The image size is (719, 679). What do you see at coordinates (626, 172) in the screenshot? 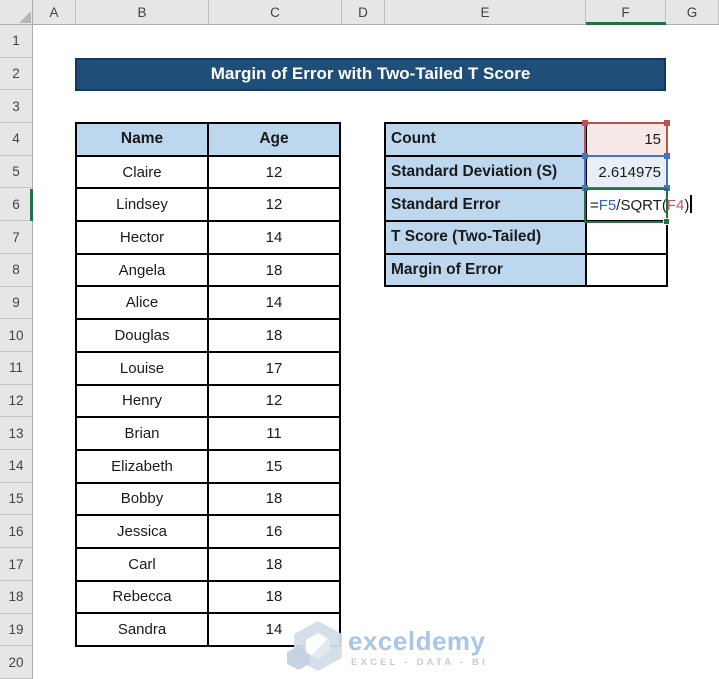
I see `stat-value-cell: 2.614975` at bounding box center [626, 172].